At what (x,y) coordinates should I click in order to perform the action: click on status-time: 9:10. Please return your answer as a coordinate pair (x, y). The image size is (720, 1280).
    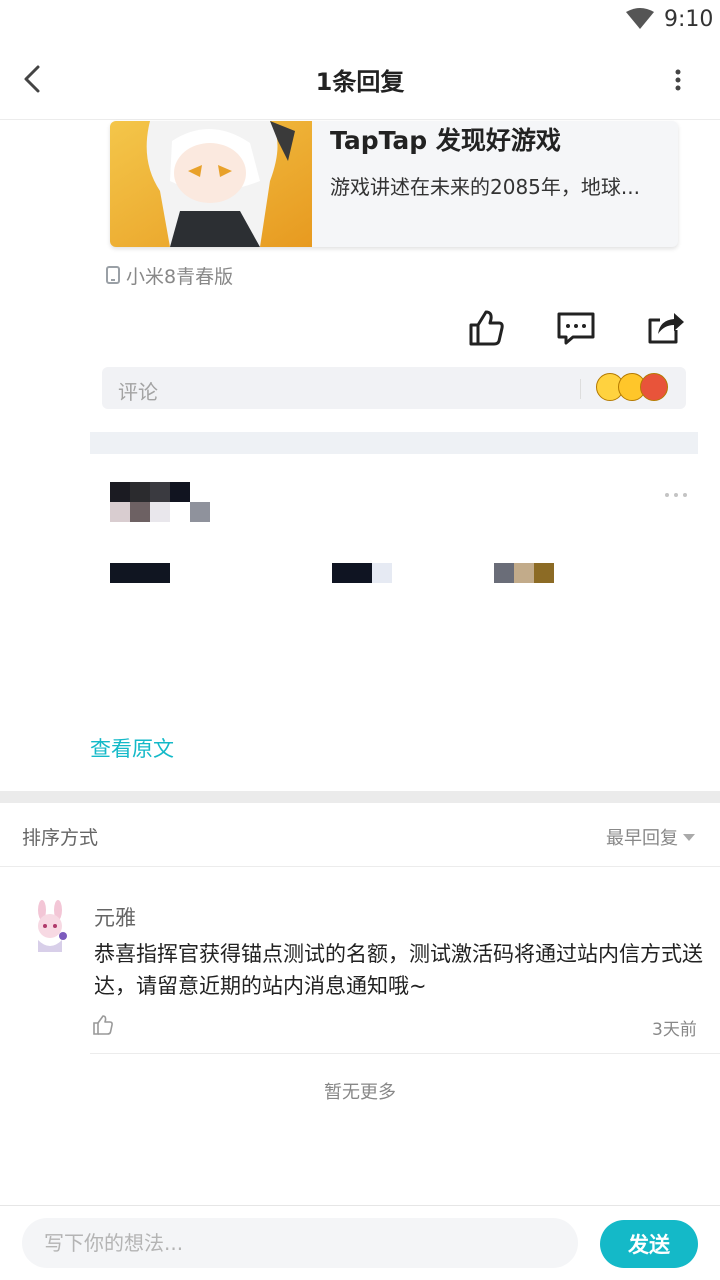
    Looking at the image, I should click on (689, 19).